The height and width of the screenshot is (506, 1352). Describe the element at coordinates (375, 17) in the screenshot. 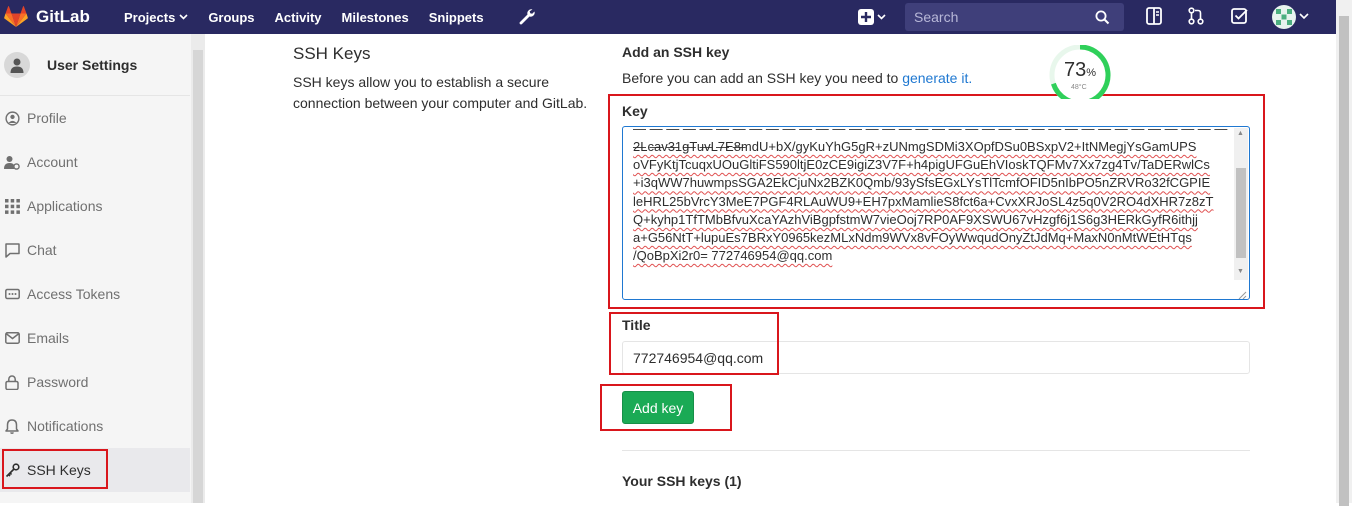

I see `nav-milestones: Milestones` at that location.